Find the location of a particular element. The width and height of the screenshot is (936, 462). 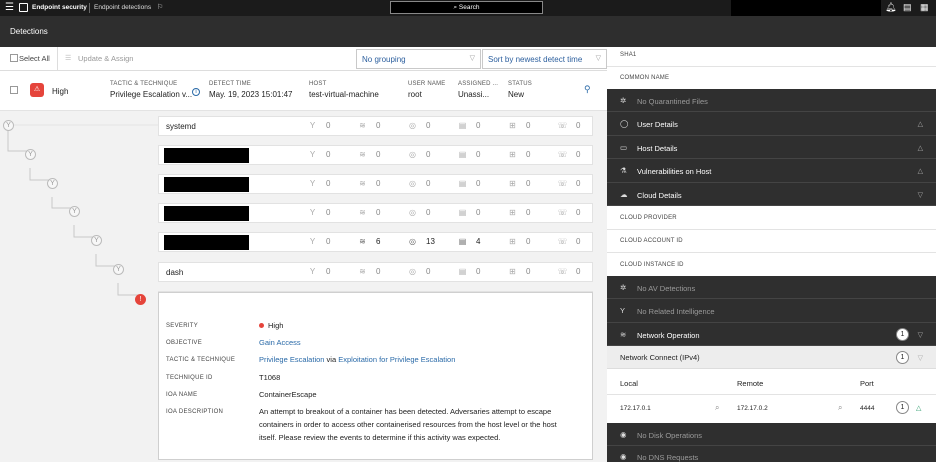

host-details-section: ▭ Host Details △ is located at coordinates (771, 147).